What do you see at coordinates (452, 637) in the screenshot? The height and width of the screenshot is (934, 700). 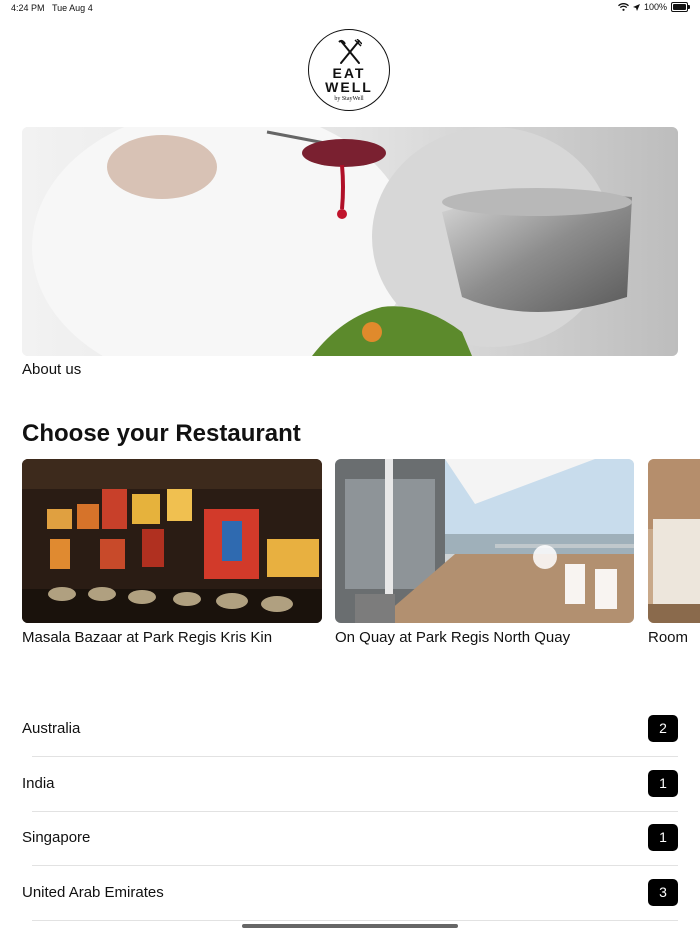 I see `restaurant-card-name: On Quay at Park Regis North Quay` at bounding box center [452, 637].